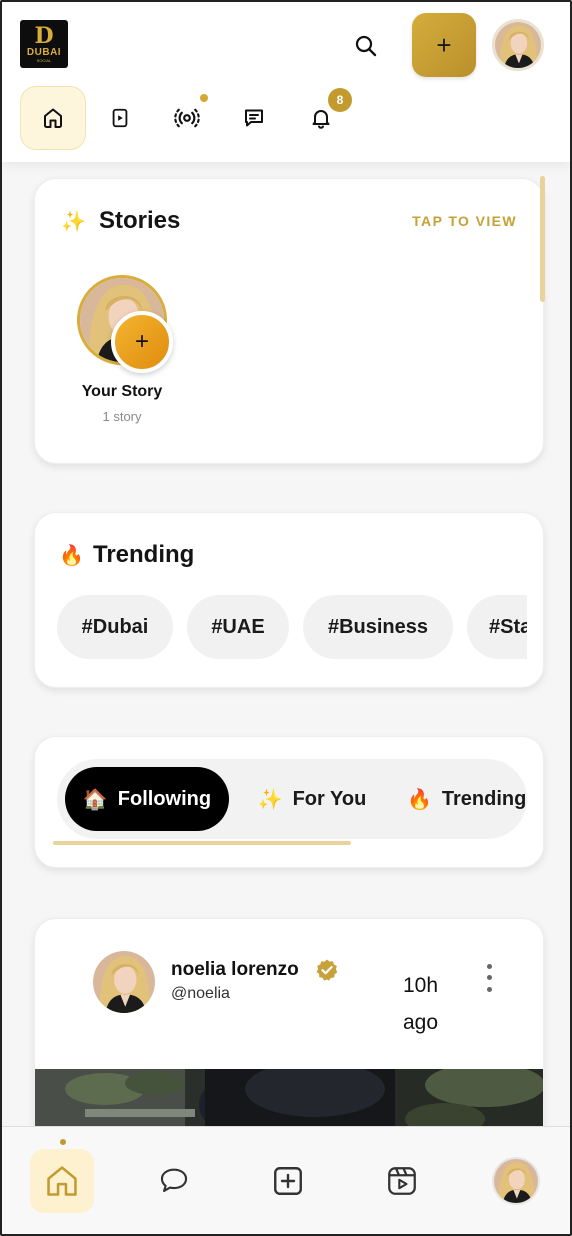  I want to click on stories-title: Stories, so click(140, 220).